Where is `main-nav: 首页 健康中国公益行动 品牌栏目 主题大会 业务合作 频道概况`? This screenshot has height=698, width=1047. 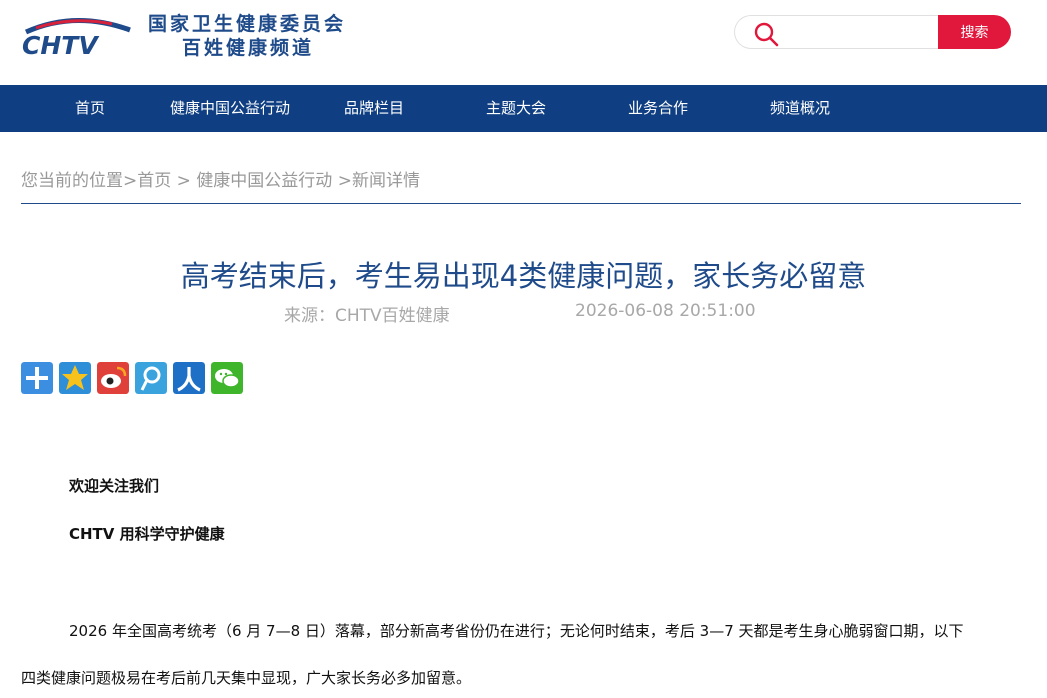 main-nav: 首页 健康中国公益行动 品牌栏目 主题大会 业务合作 频道概况 is located at coordinates (523, 108).